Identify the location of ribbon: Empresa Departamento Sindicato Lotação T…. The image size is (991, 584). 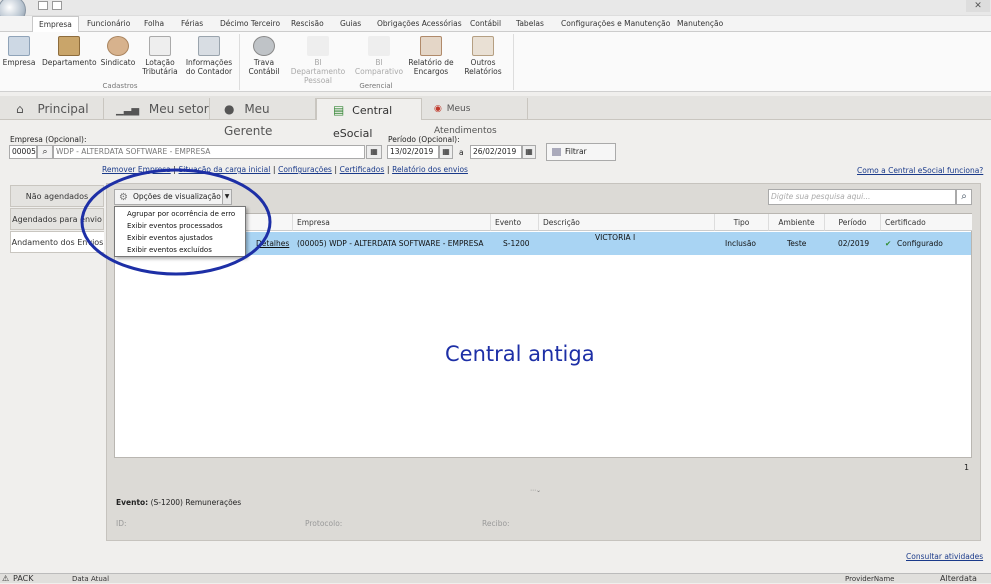
(495, 62).